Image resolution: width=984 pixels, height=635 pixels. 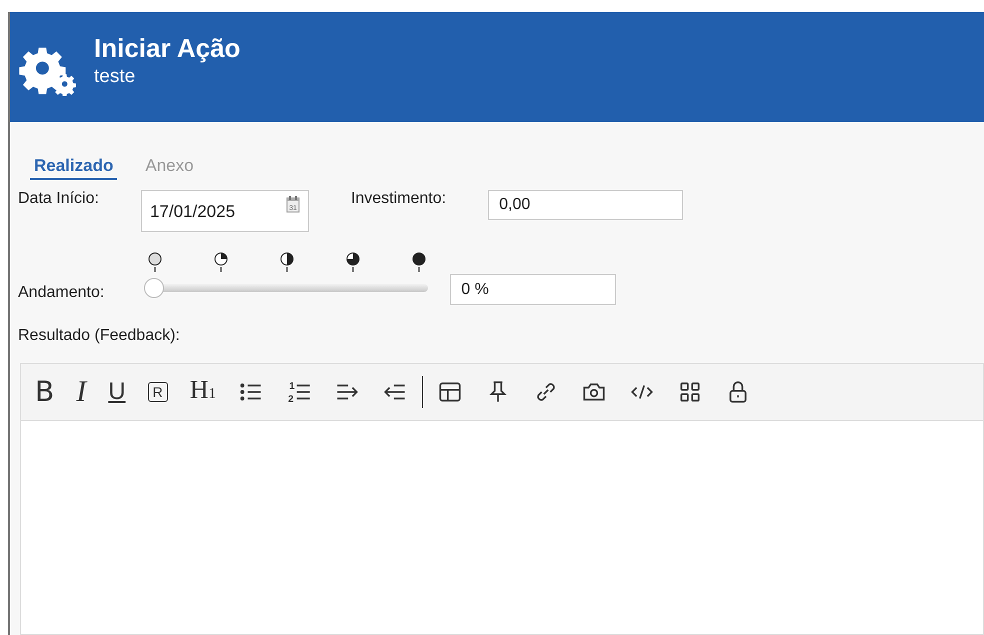 What do you see at coordinates (154, 288) in the screenshot?
I see `slider-handle` at bounding box center [154, 288].